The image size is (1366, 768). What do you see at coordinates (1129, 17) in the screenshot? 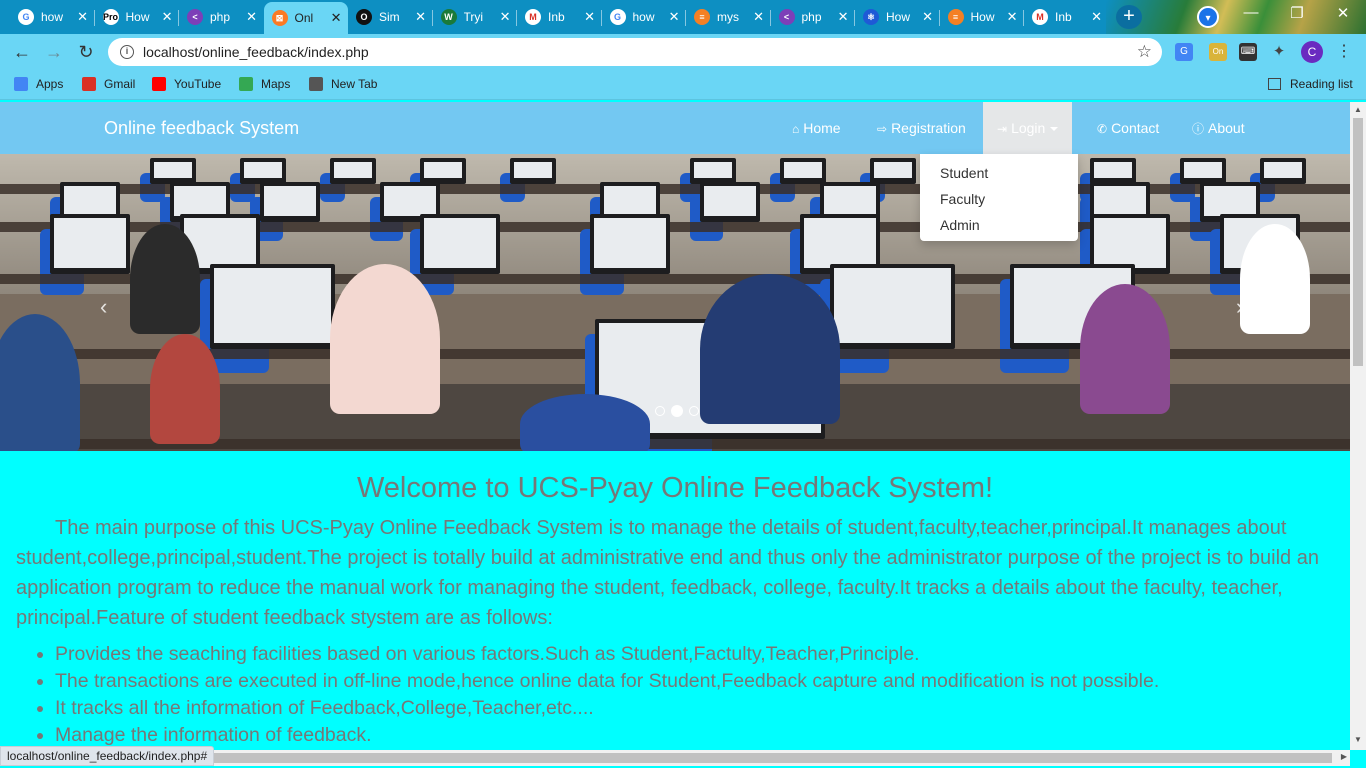
I see `new-tab-button: +` at bounding box center [1129, 17].